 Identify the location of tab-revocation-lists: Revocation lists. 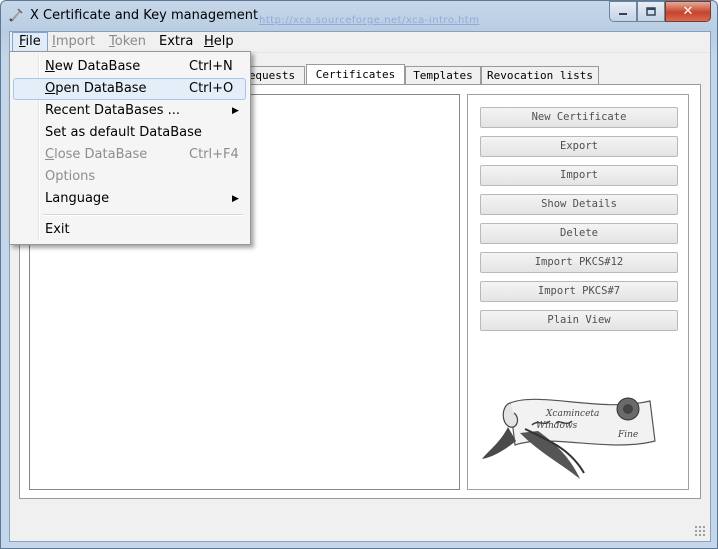
(540, 75).